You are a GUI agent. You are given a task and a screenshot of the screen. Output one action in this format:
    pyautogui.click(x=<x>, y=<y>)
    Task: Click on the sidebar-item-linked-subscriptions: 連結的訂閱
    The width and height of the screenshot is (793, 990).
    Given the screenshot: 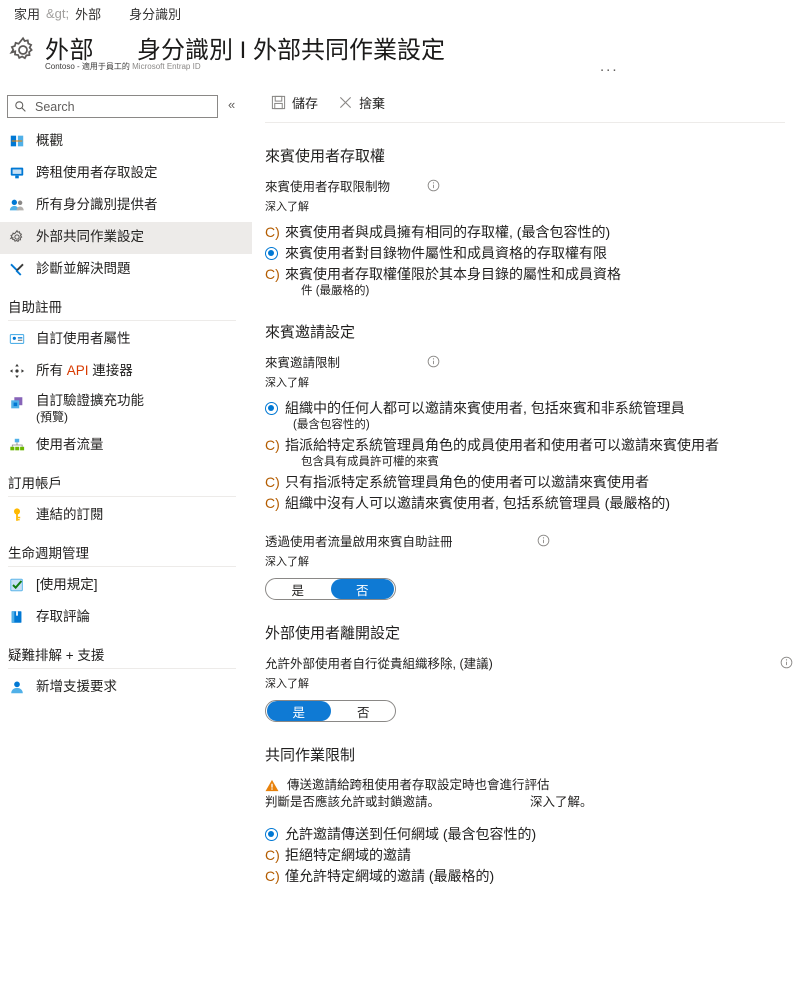 What is the action you would take?
    pyautogui.click(x=126, y=516)
    